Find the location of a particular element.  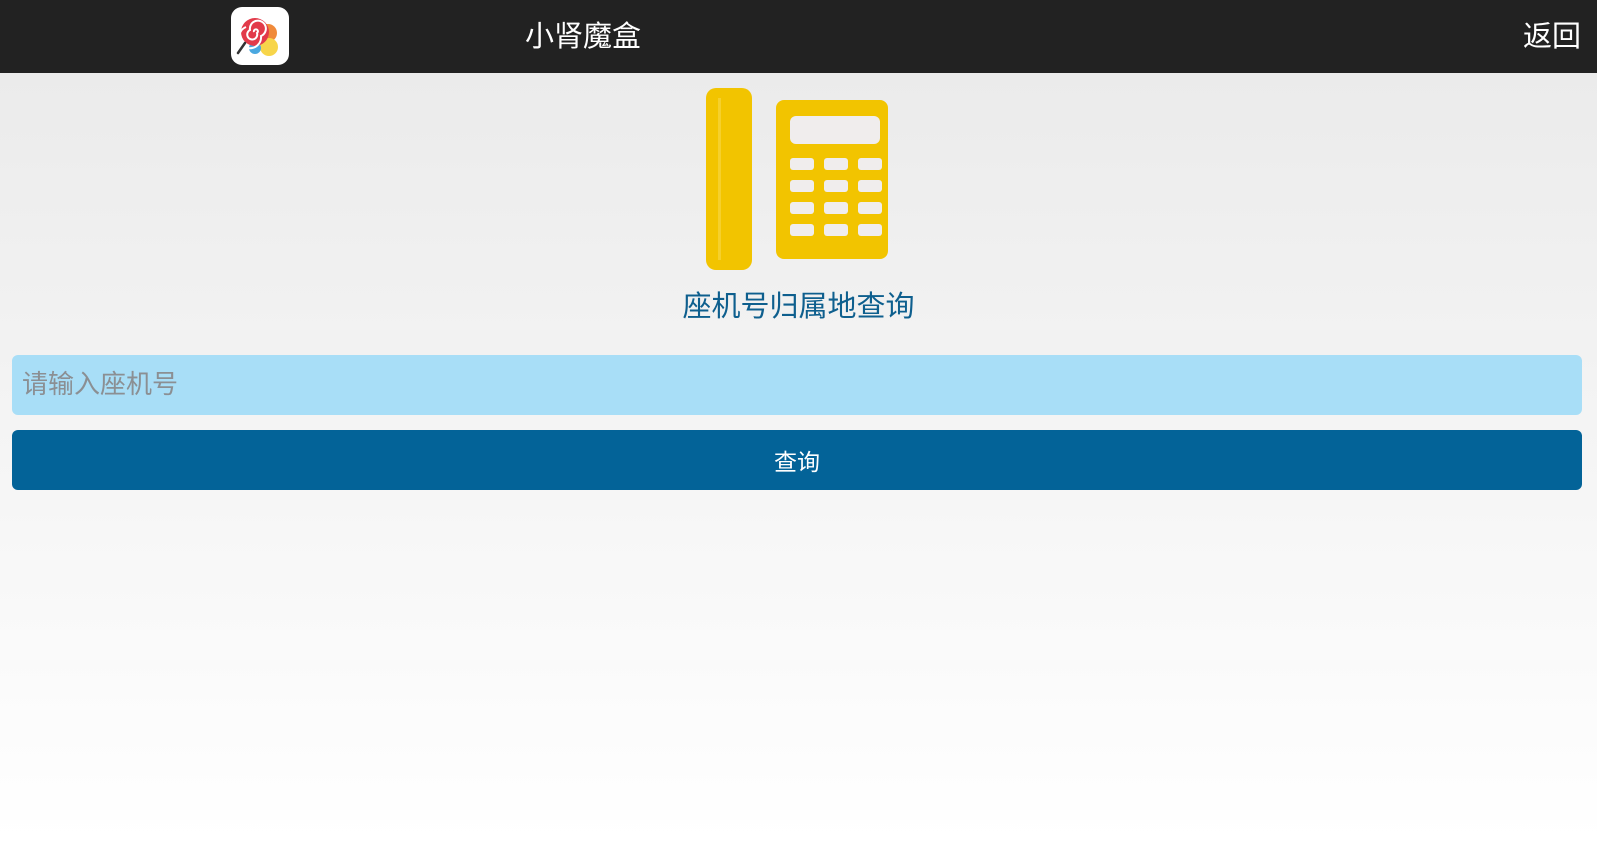

back-button: 返回 is located at coordinates (1552, 36).